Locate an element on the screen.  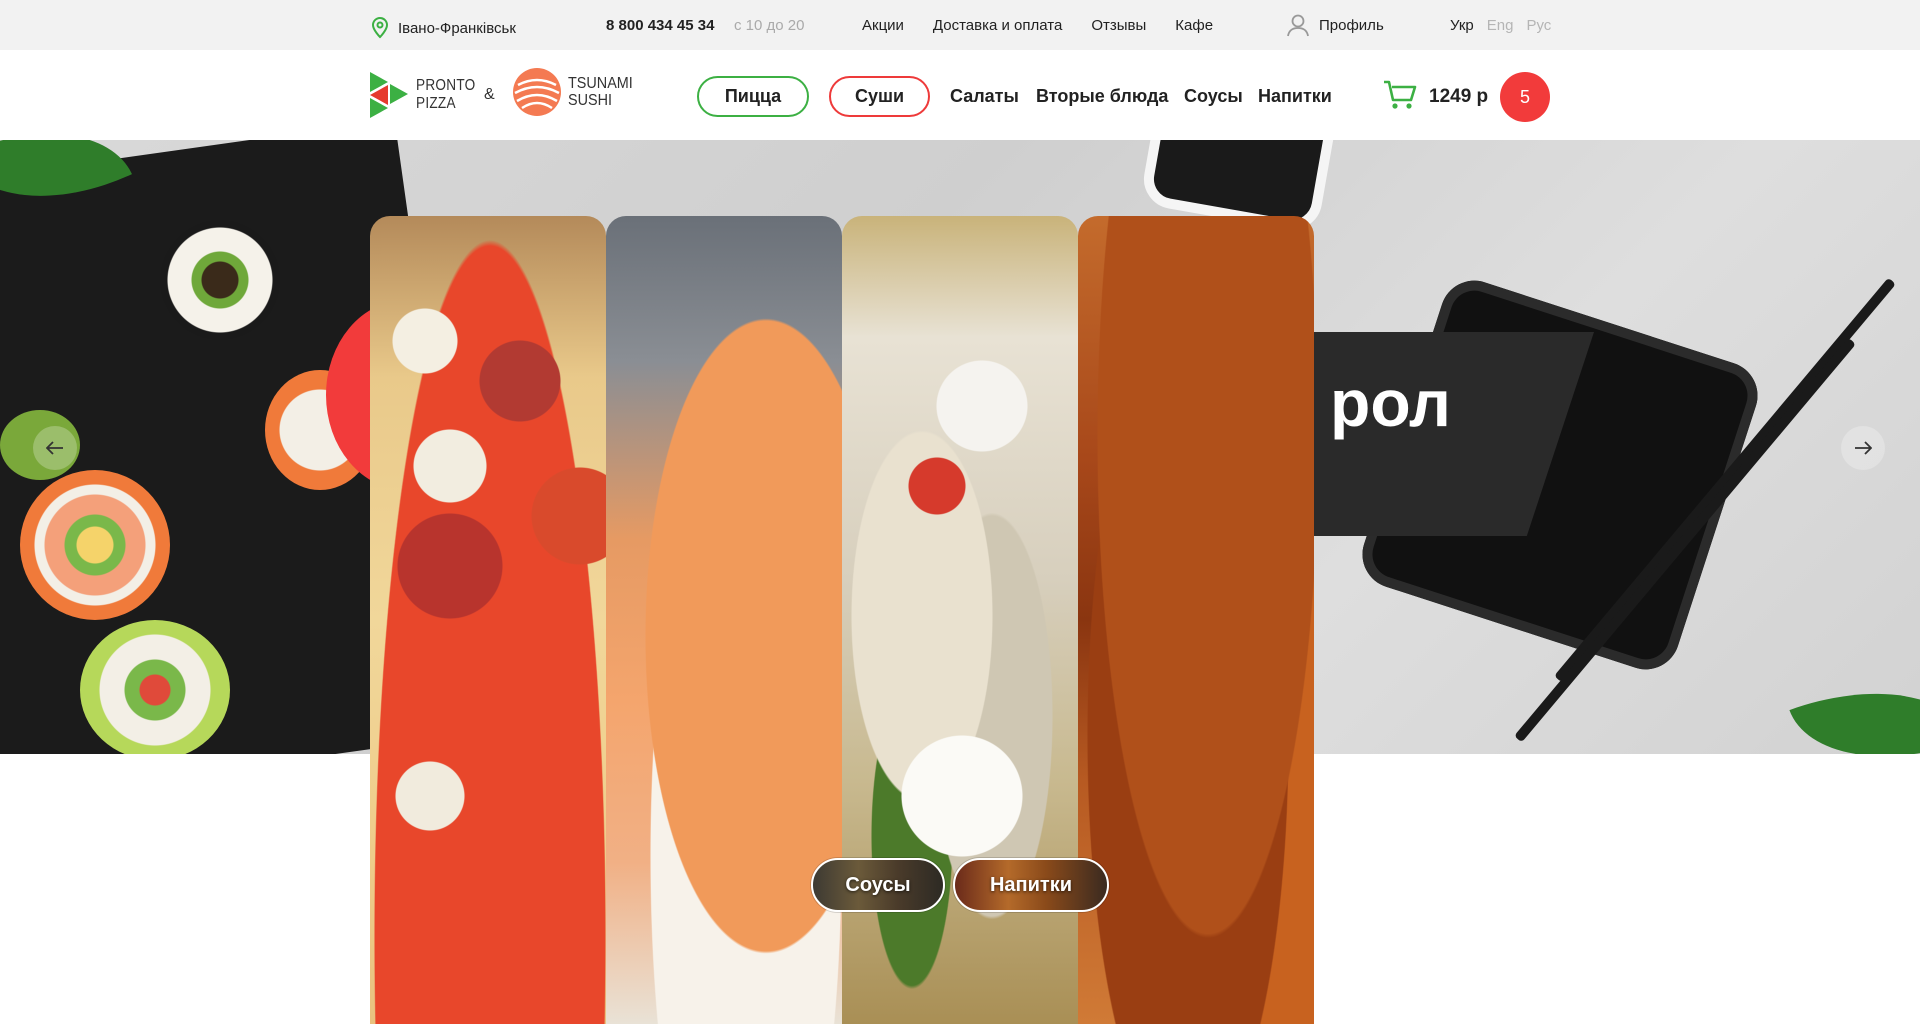
nav-link-promotions: Акции is located at coordinates (883, 25).